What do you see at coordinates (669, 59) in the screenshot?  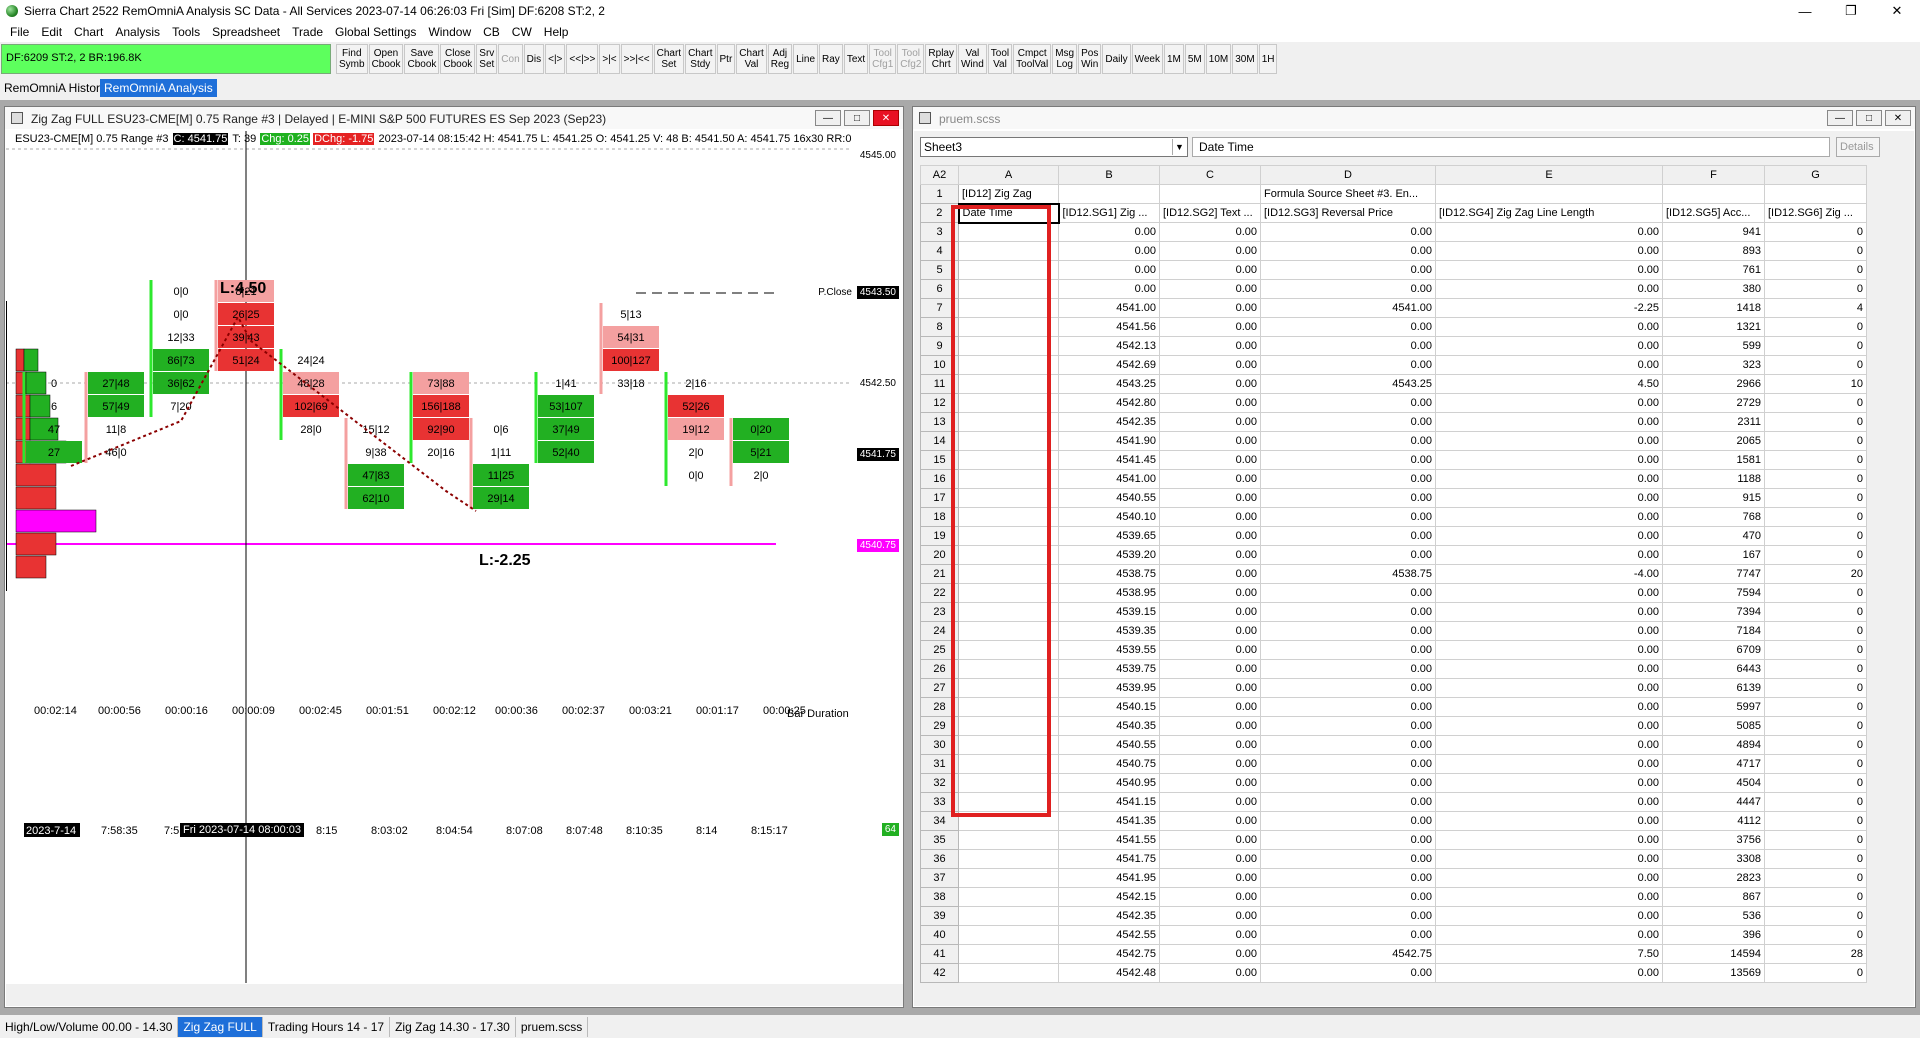 I see `toolbar-button-chart-set: Chart Set` at bounding box center [669, 59].